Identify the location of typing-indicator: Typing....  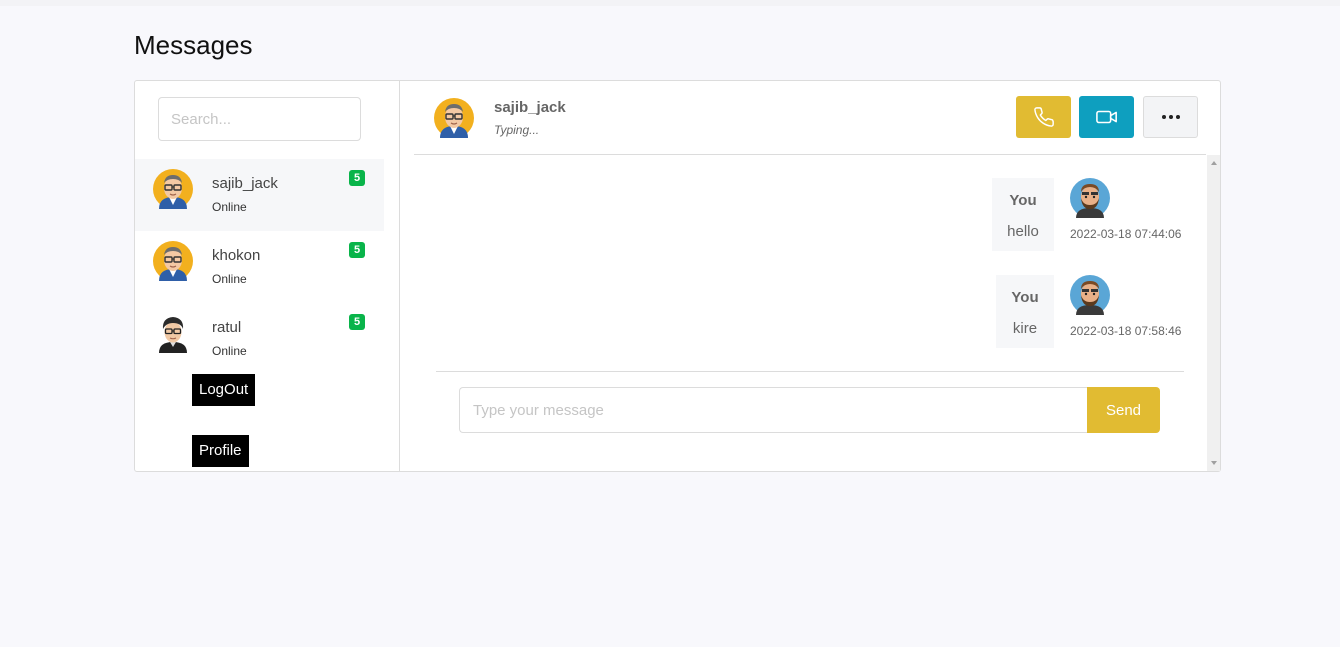
(517, 130).